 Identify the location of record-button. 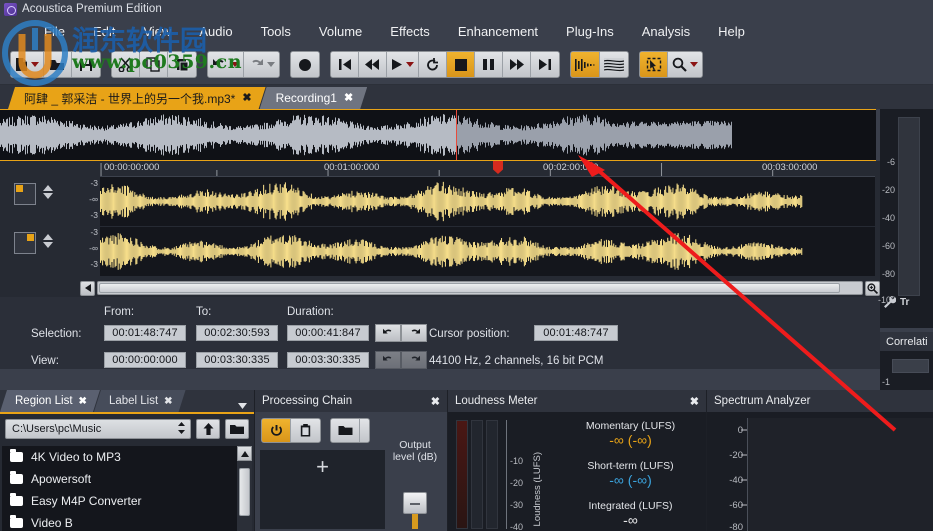
(305, 64).